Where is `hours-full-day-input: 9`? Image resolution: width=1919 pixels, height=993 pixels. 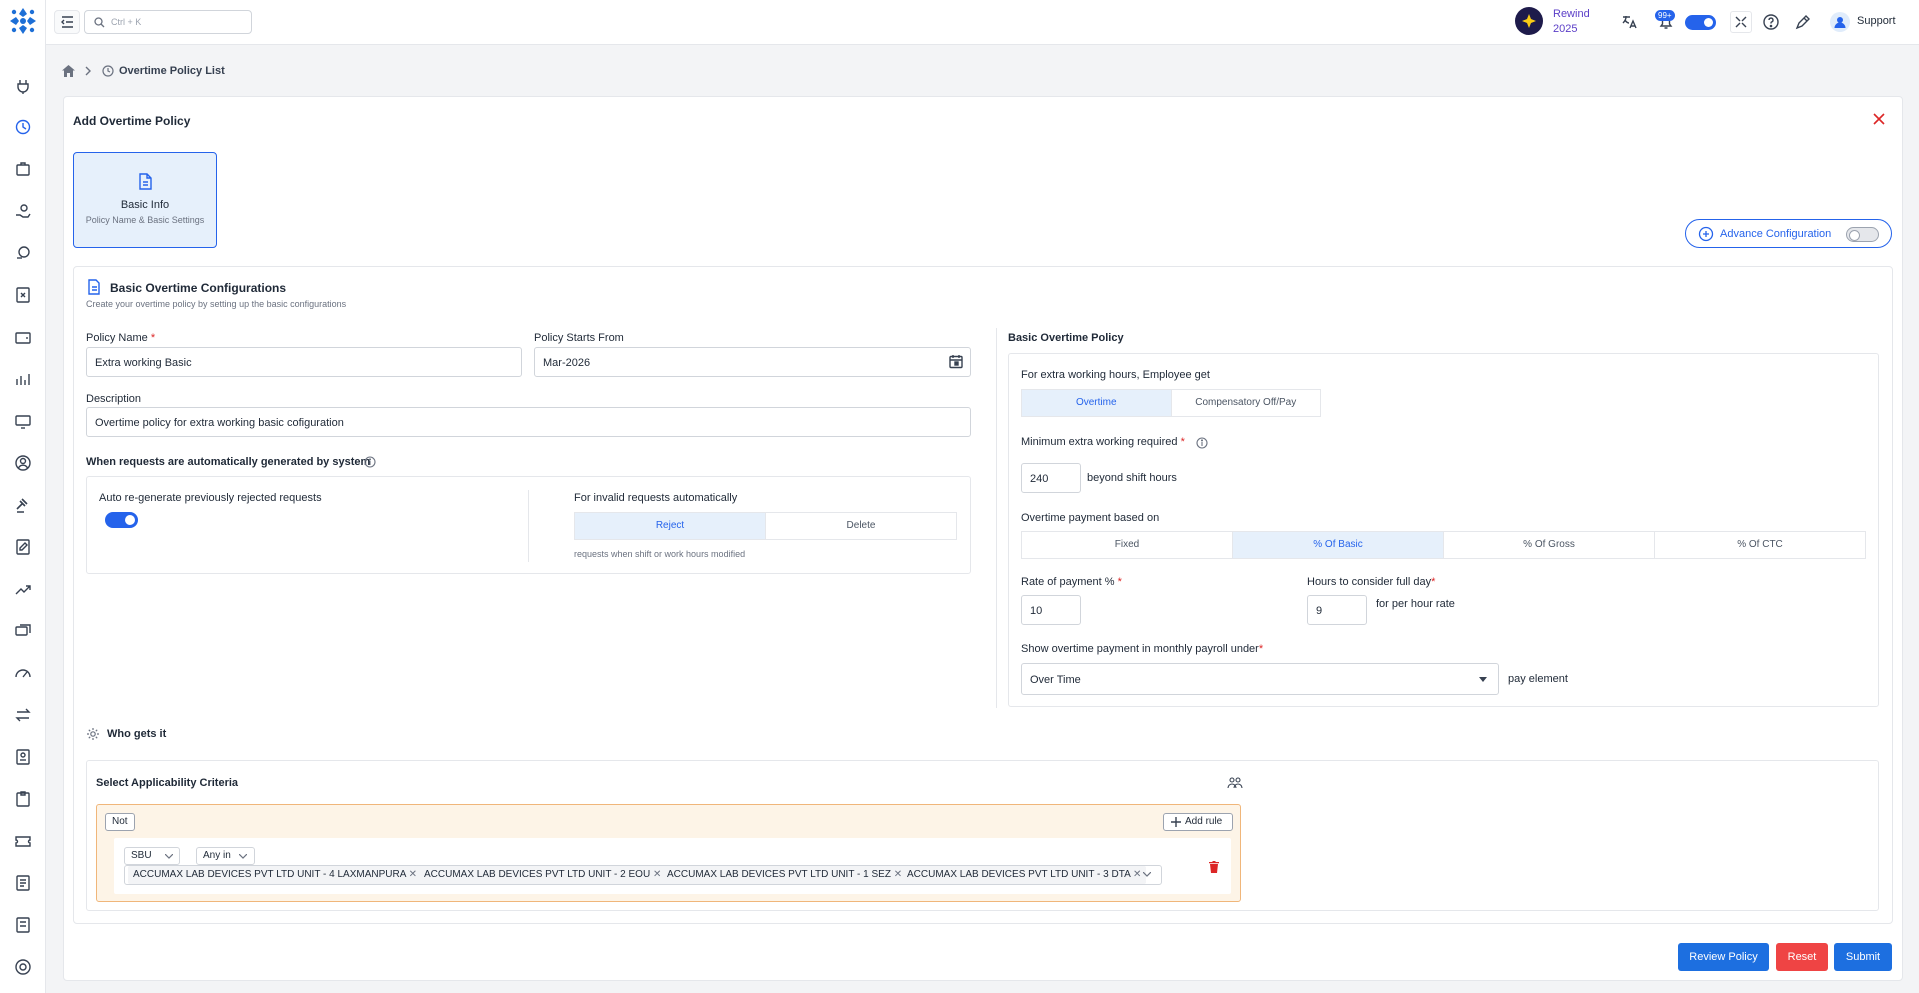
hours-full-day-input: 9 is located at coordinates (1337, 610).